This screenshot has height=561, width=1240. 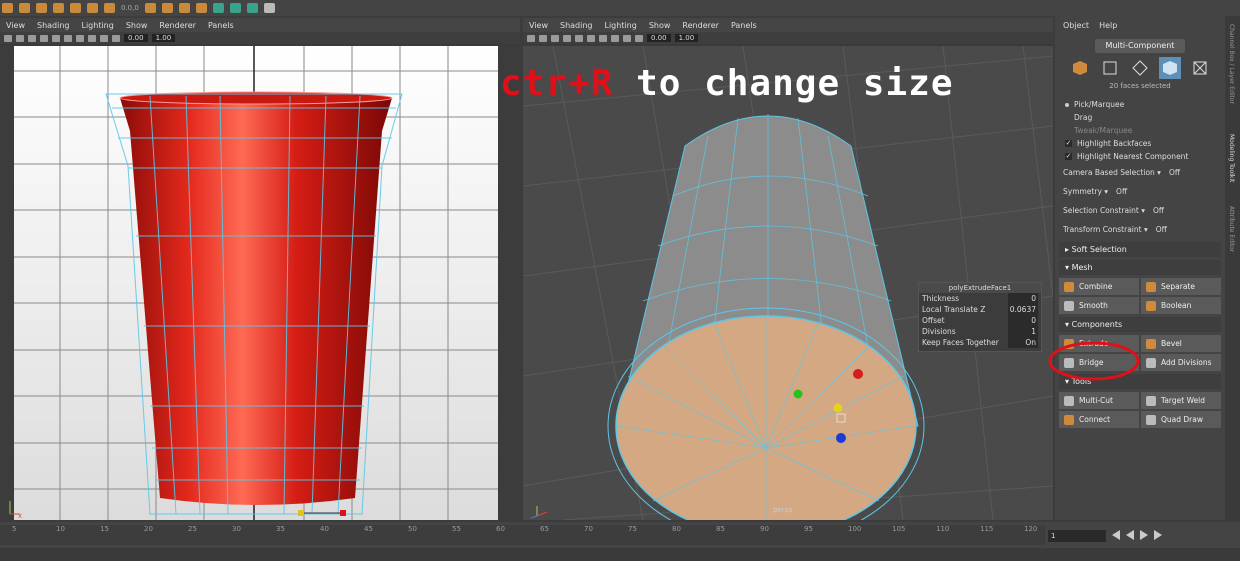 What do you see at coordinates (1110, 68) in the screenshot?
I see `vertex-mode-icon` at bounding box center [1110, 68].